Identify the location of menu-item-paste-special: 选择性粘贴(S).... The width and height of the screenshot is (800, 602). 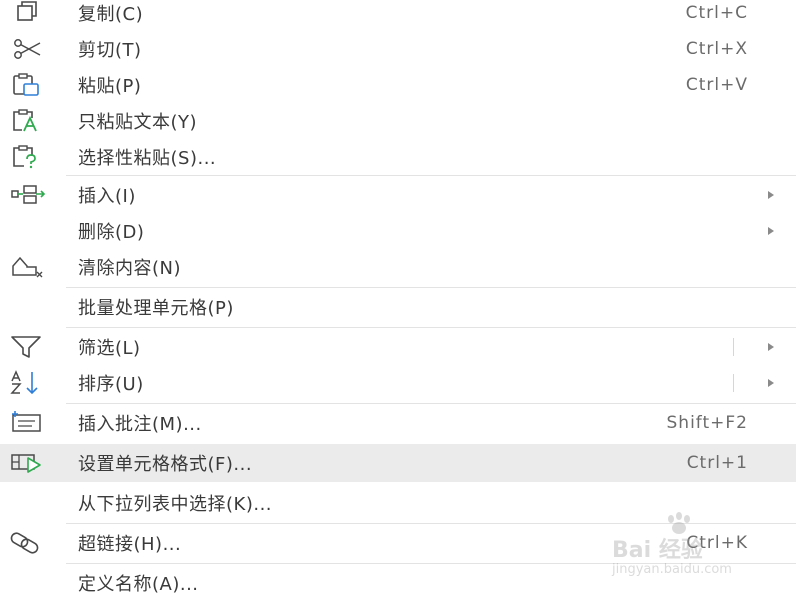
(398, 157).